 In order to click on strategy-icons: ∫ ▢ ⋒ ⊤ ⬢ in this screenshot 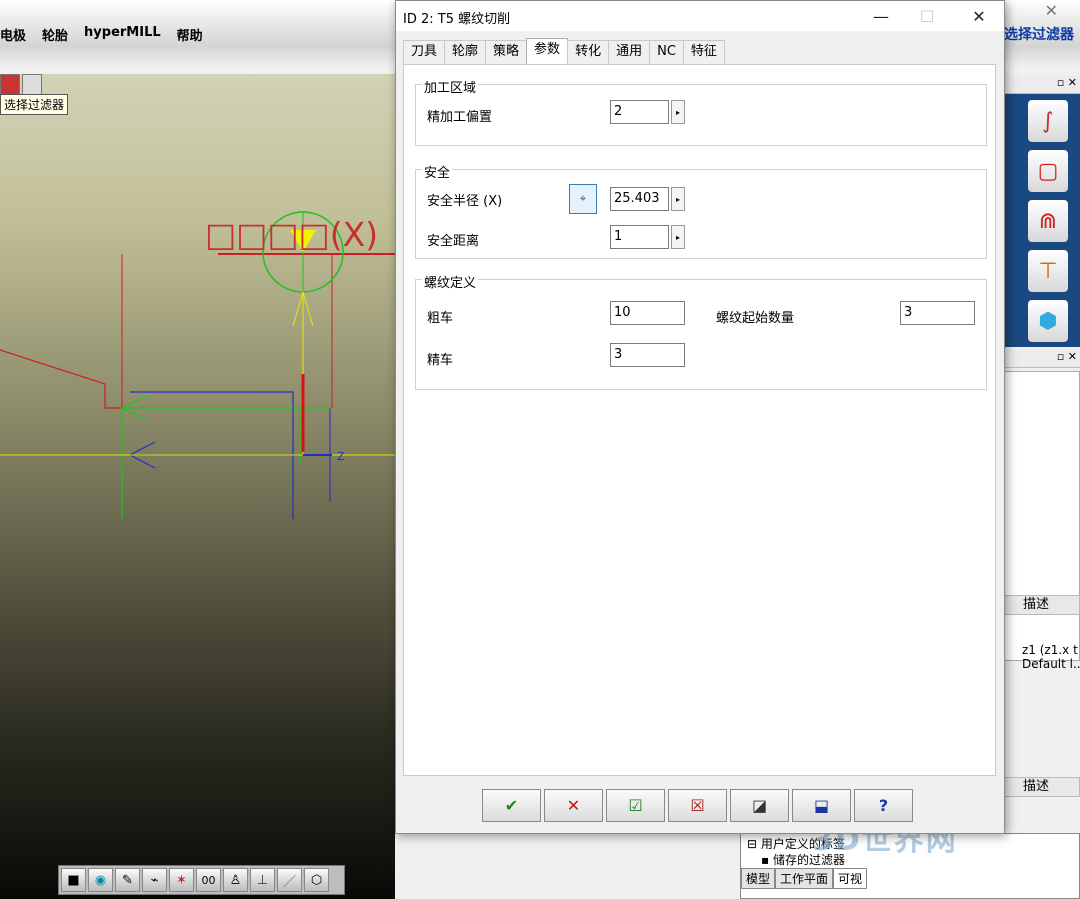, I will do `click(1040, 220)`.